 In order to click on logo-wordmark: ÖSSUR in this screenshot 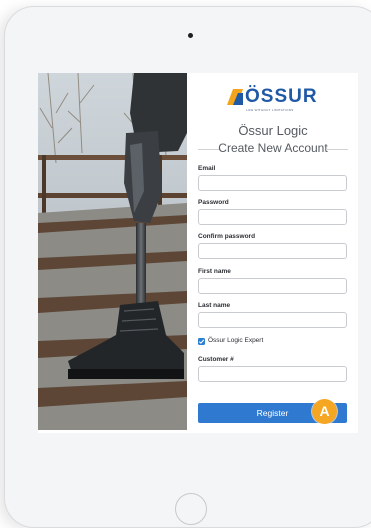, I will do `click(281, 96)`.